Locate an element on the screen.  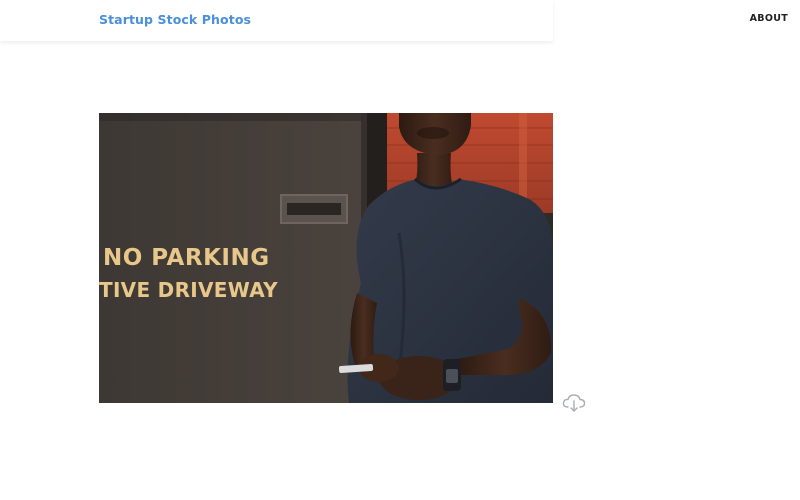
sign-text-line-2: TIVE DRIVEWAY is located at coordinates (188, 290).